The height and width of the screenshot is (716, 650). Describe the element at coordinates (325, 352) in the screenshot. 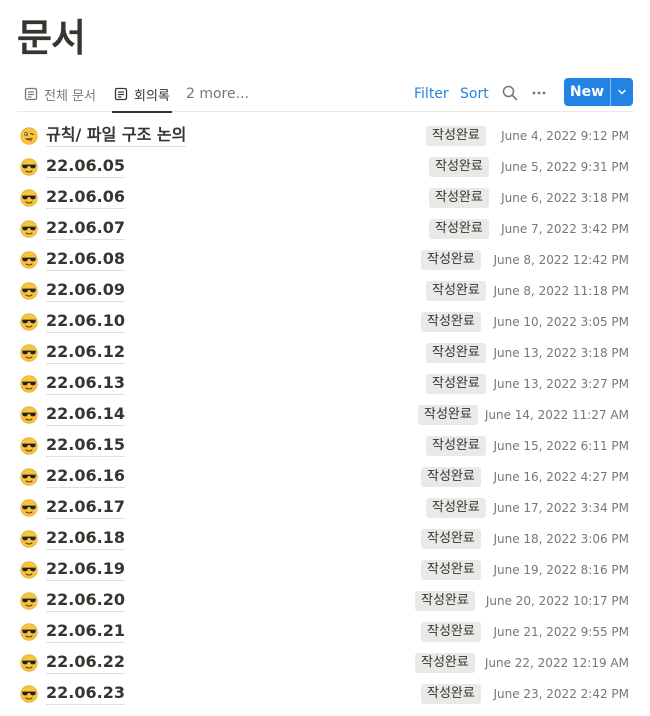

I see `list-item: 22.06.12 작성완료 June 13, 2022 3:18 PM` at that location.